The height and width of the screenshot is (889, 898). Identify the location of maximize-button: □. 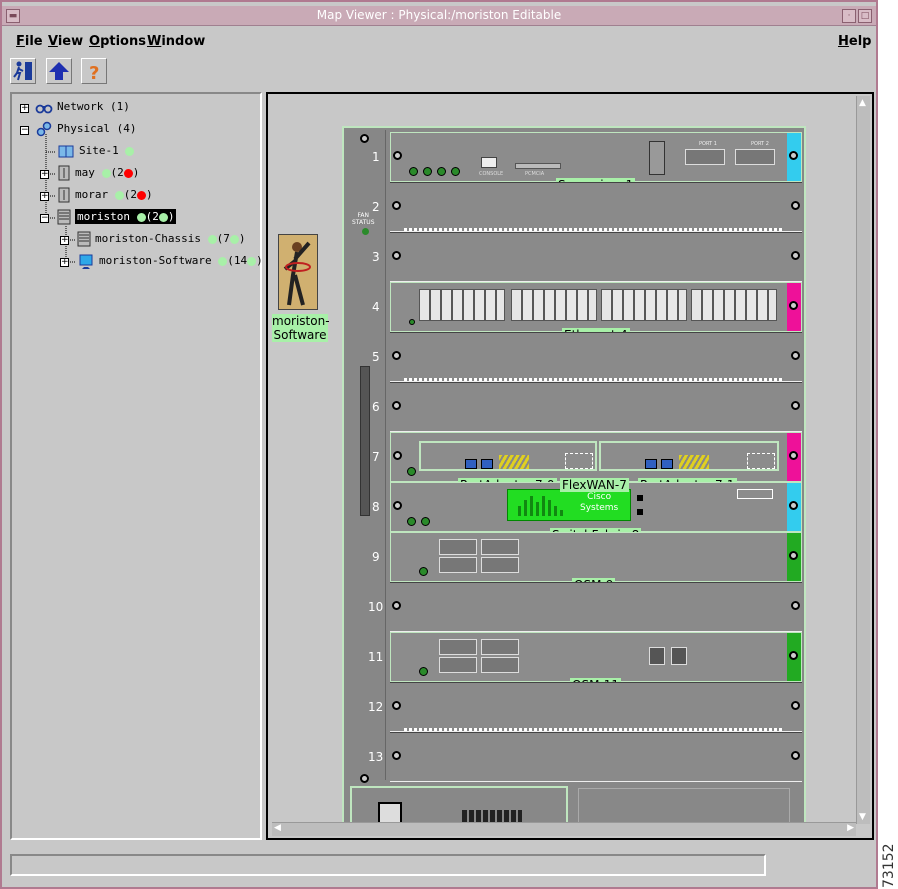
(865, 16).